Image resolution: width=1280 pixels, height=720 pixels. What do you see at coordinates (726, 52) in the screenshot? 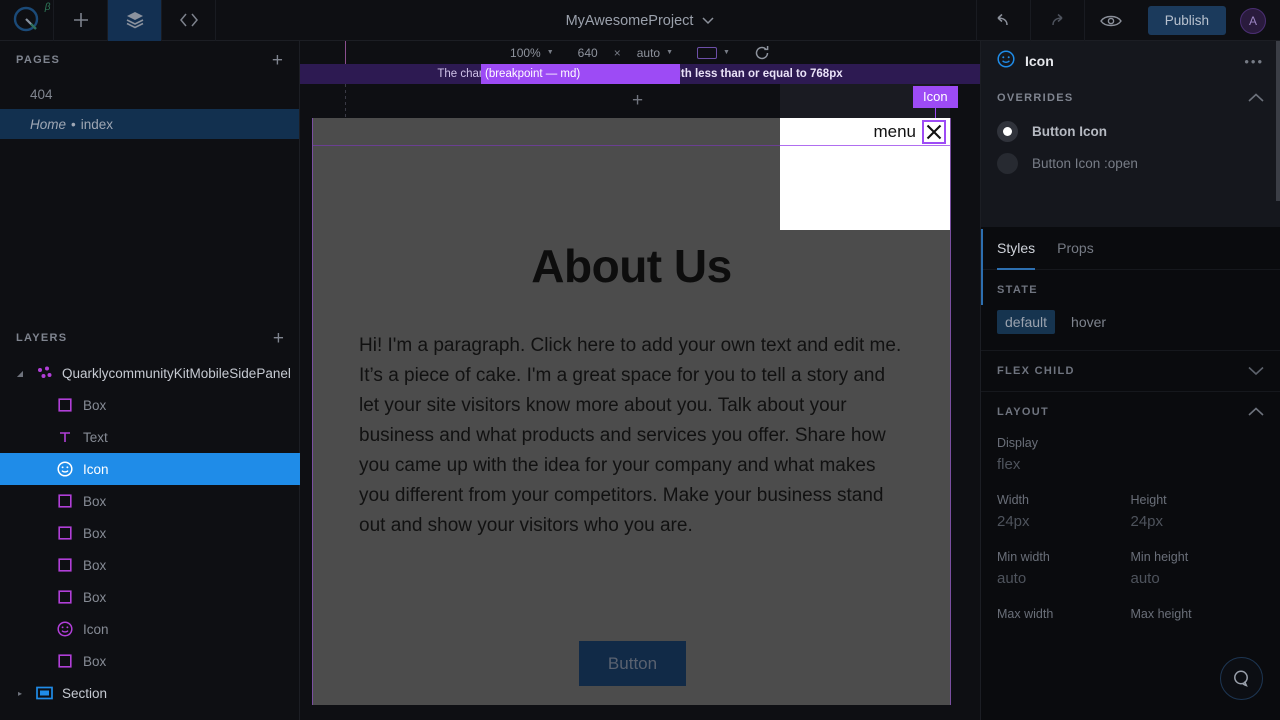
I see `chevron-down-icon: ▼` at bounding box center [726, 52].